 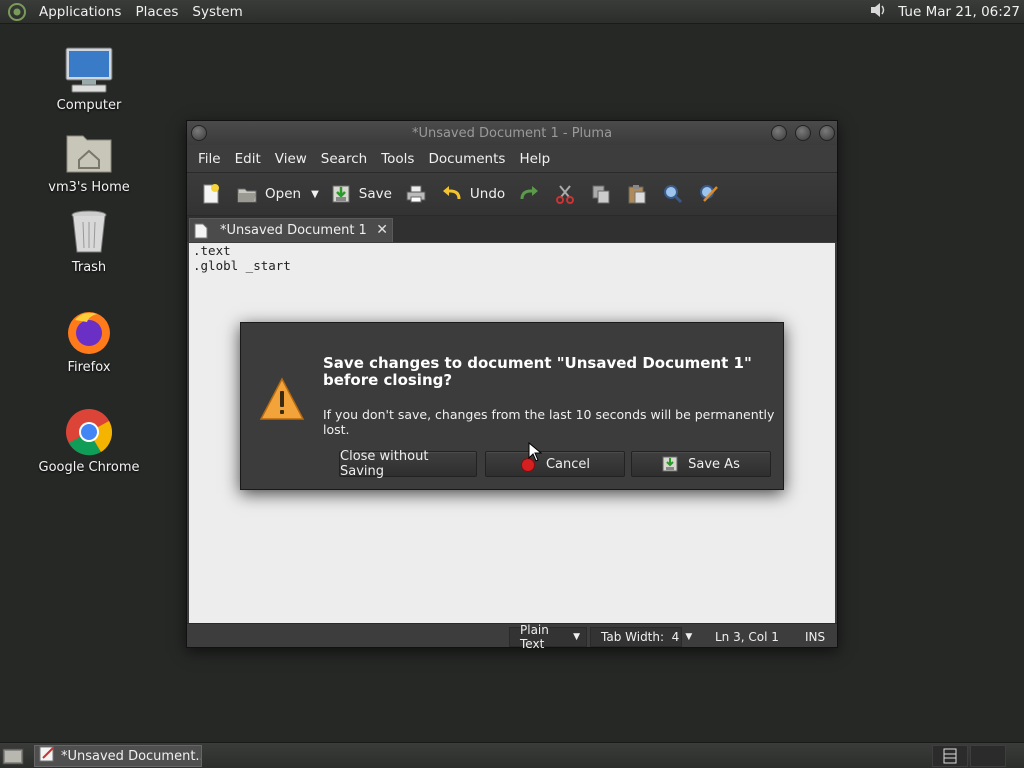 I want to click on desktop-icon-label: Google Chrome, so click(x=89, y=467).